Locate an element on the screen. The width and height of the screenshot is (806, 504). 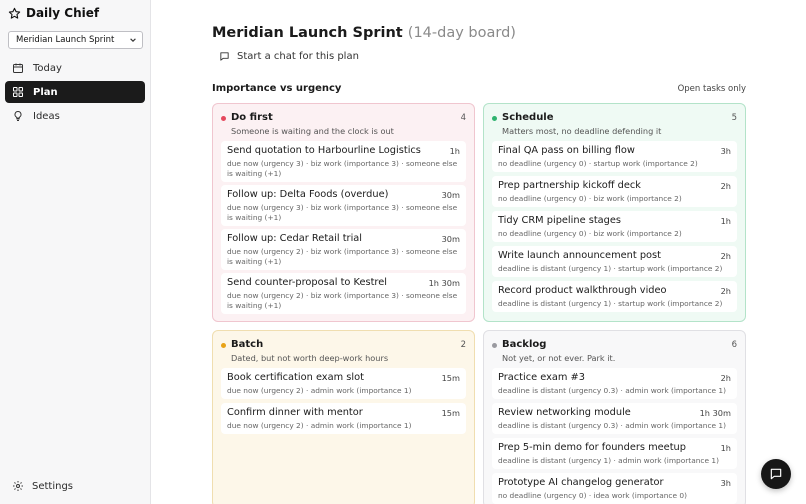
lightbulb-icon is located at coordinates (18, 115).